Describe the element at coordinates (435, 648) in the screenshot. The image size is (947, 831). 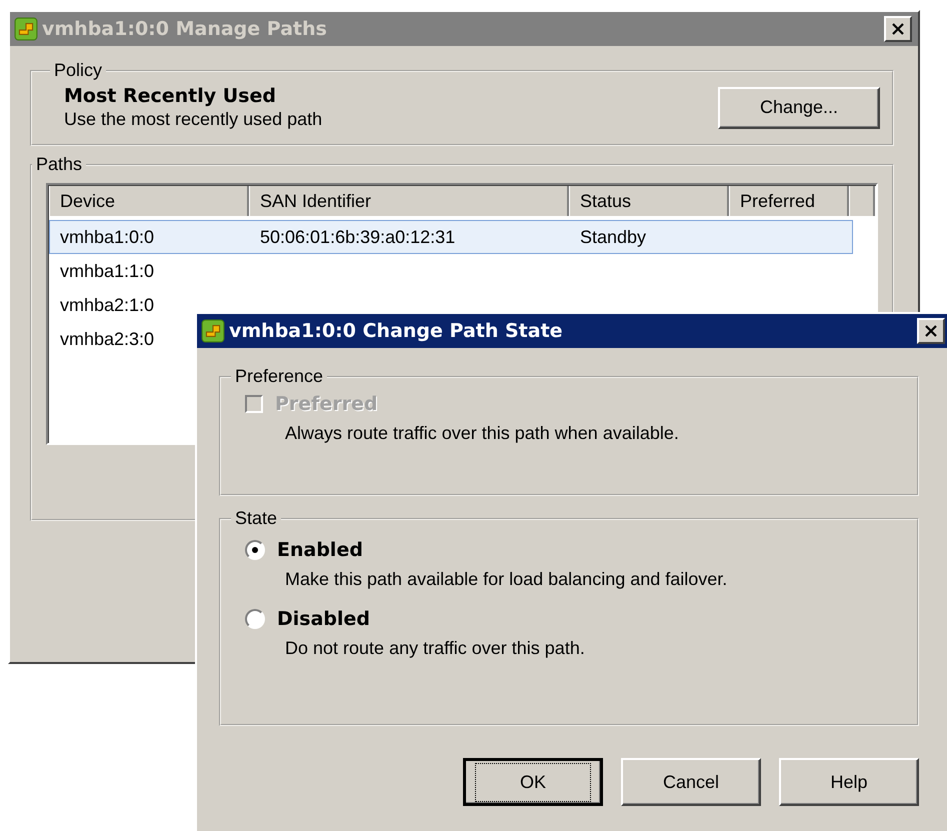
I see `option-description: Do not route any traffic over this path.` at that location.